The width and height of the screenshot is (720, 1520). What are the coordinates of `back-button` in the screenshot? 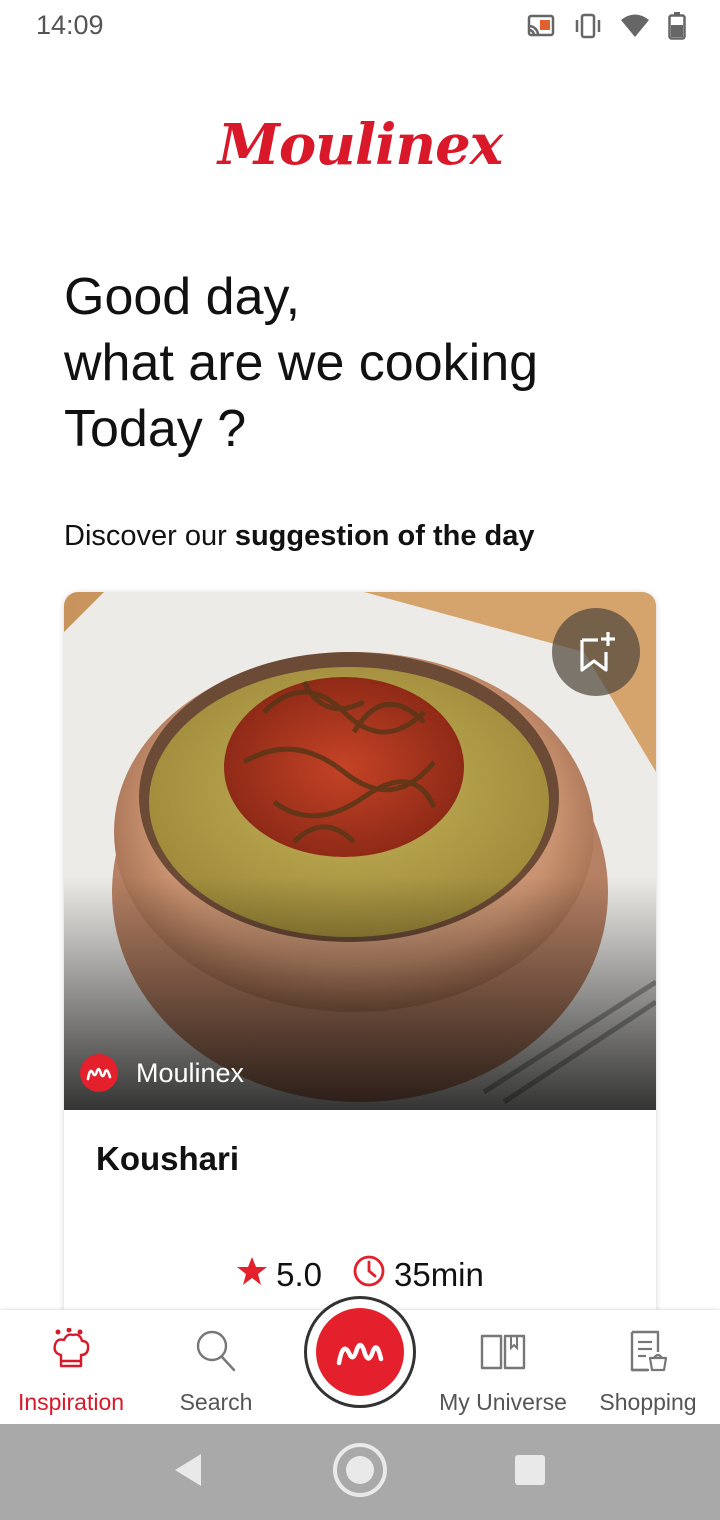 It's located at (188, 1472).